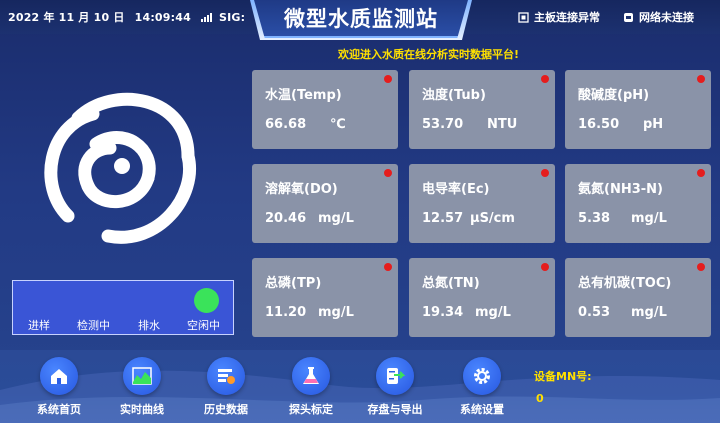 The width and height of the screenshot is (720, 423). Describe the element at coordinates (482, 409) in the screenshot. I see `nav-label: 系统设置` at that location.